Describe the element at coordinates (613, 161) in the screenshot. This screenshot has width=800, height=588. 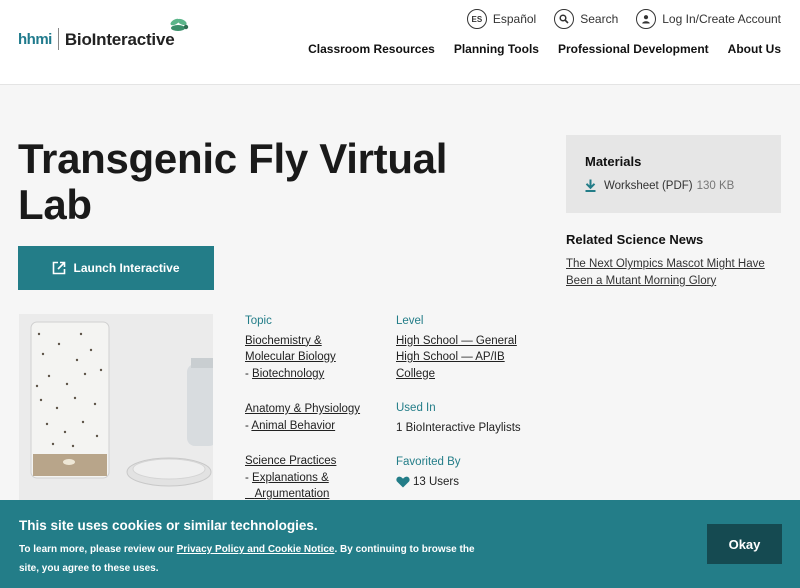
I see `materials-heading: Materials` at that location.